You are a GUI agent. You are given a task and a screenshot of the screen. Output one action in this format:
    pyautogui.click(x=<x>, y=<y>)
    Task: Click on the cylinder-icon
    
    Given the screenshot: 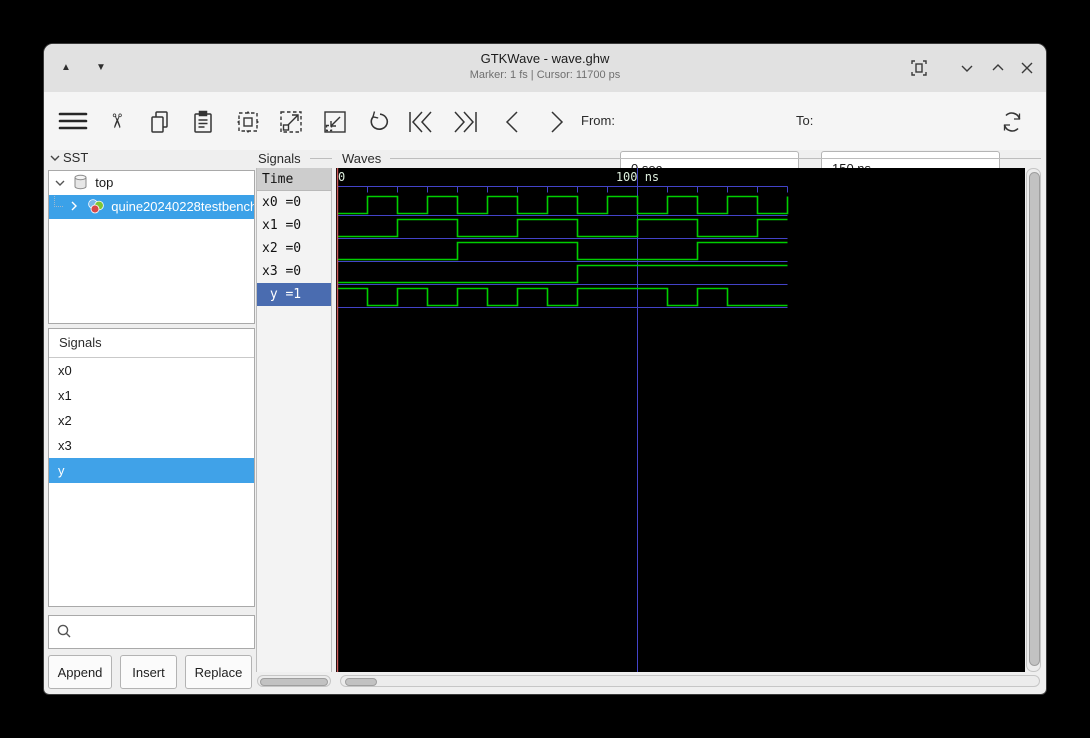 What is the action you would take?
    pyautogui.click(x=80, y=184)
    